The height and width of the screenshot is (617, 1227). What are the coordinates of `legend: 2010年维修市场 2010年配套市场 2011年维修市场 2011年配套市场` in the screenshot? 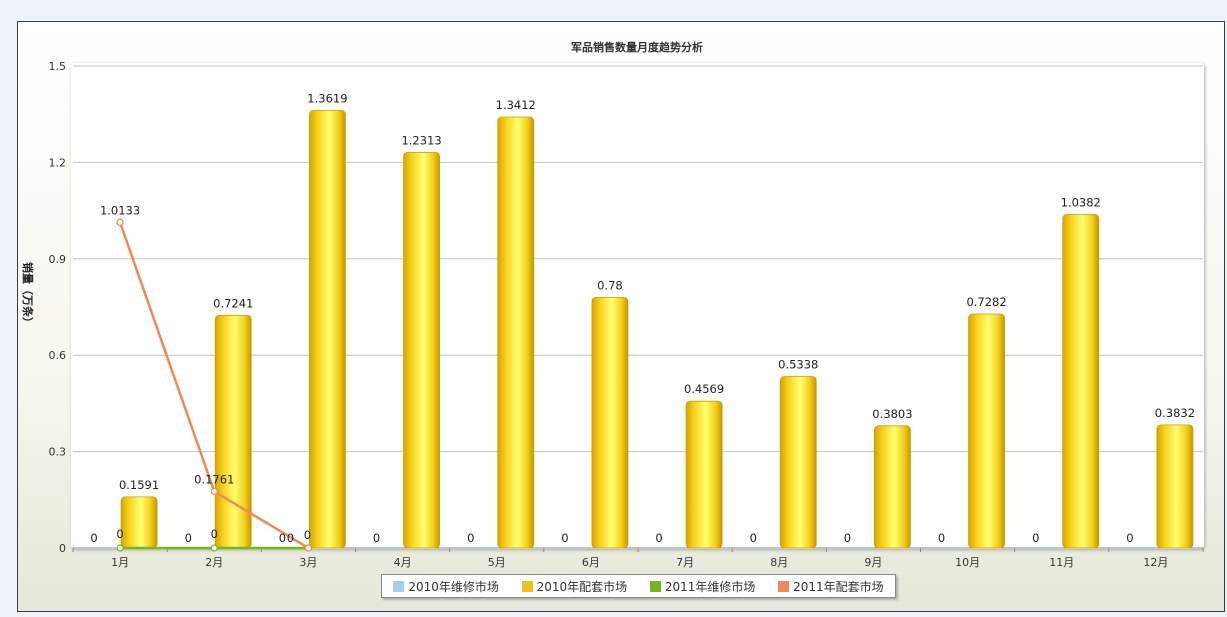 It's located at (638, 586).